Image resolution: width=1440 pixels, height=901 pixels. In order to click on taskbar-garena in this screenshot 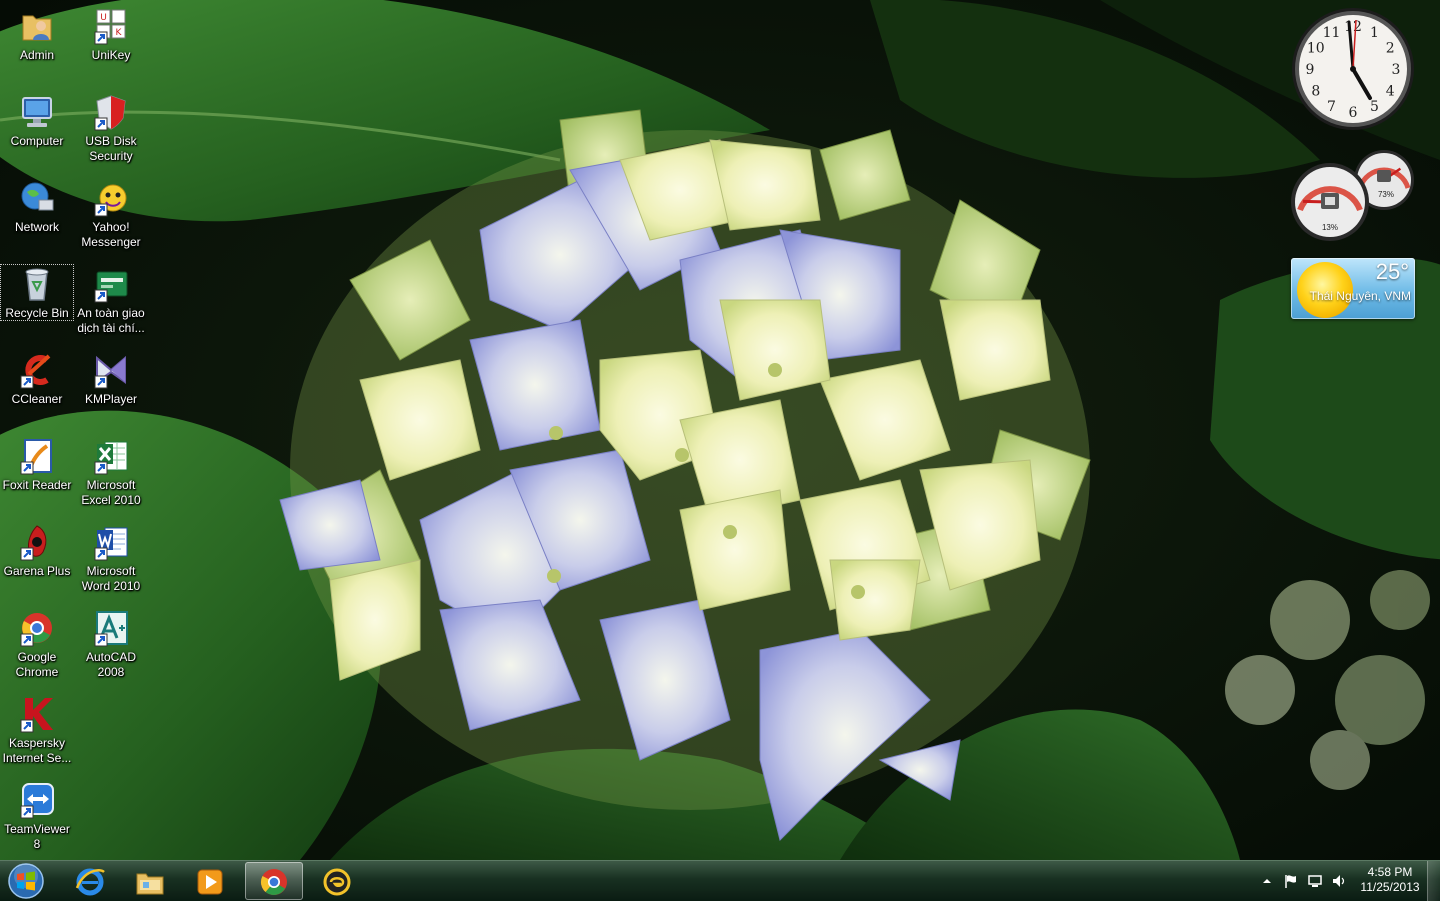, I will do `click(337, 881)`.